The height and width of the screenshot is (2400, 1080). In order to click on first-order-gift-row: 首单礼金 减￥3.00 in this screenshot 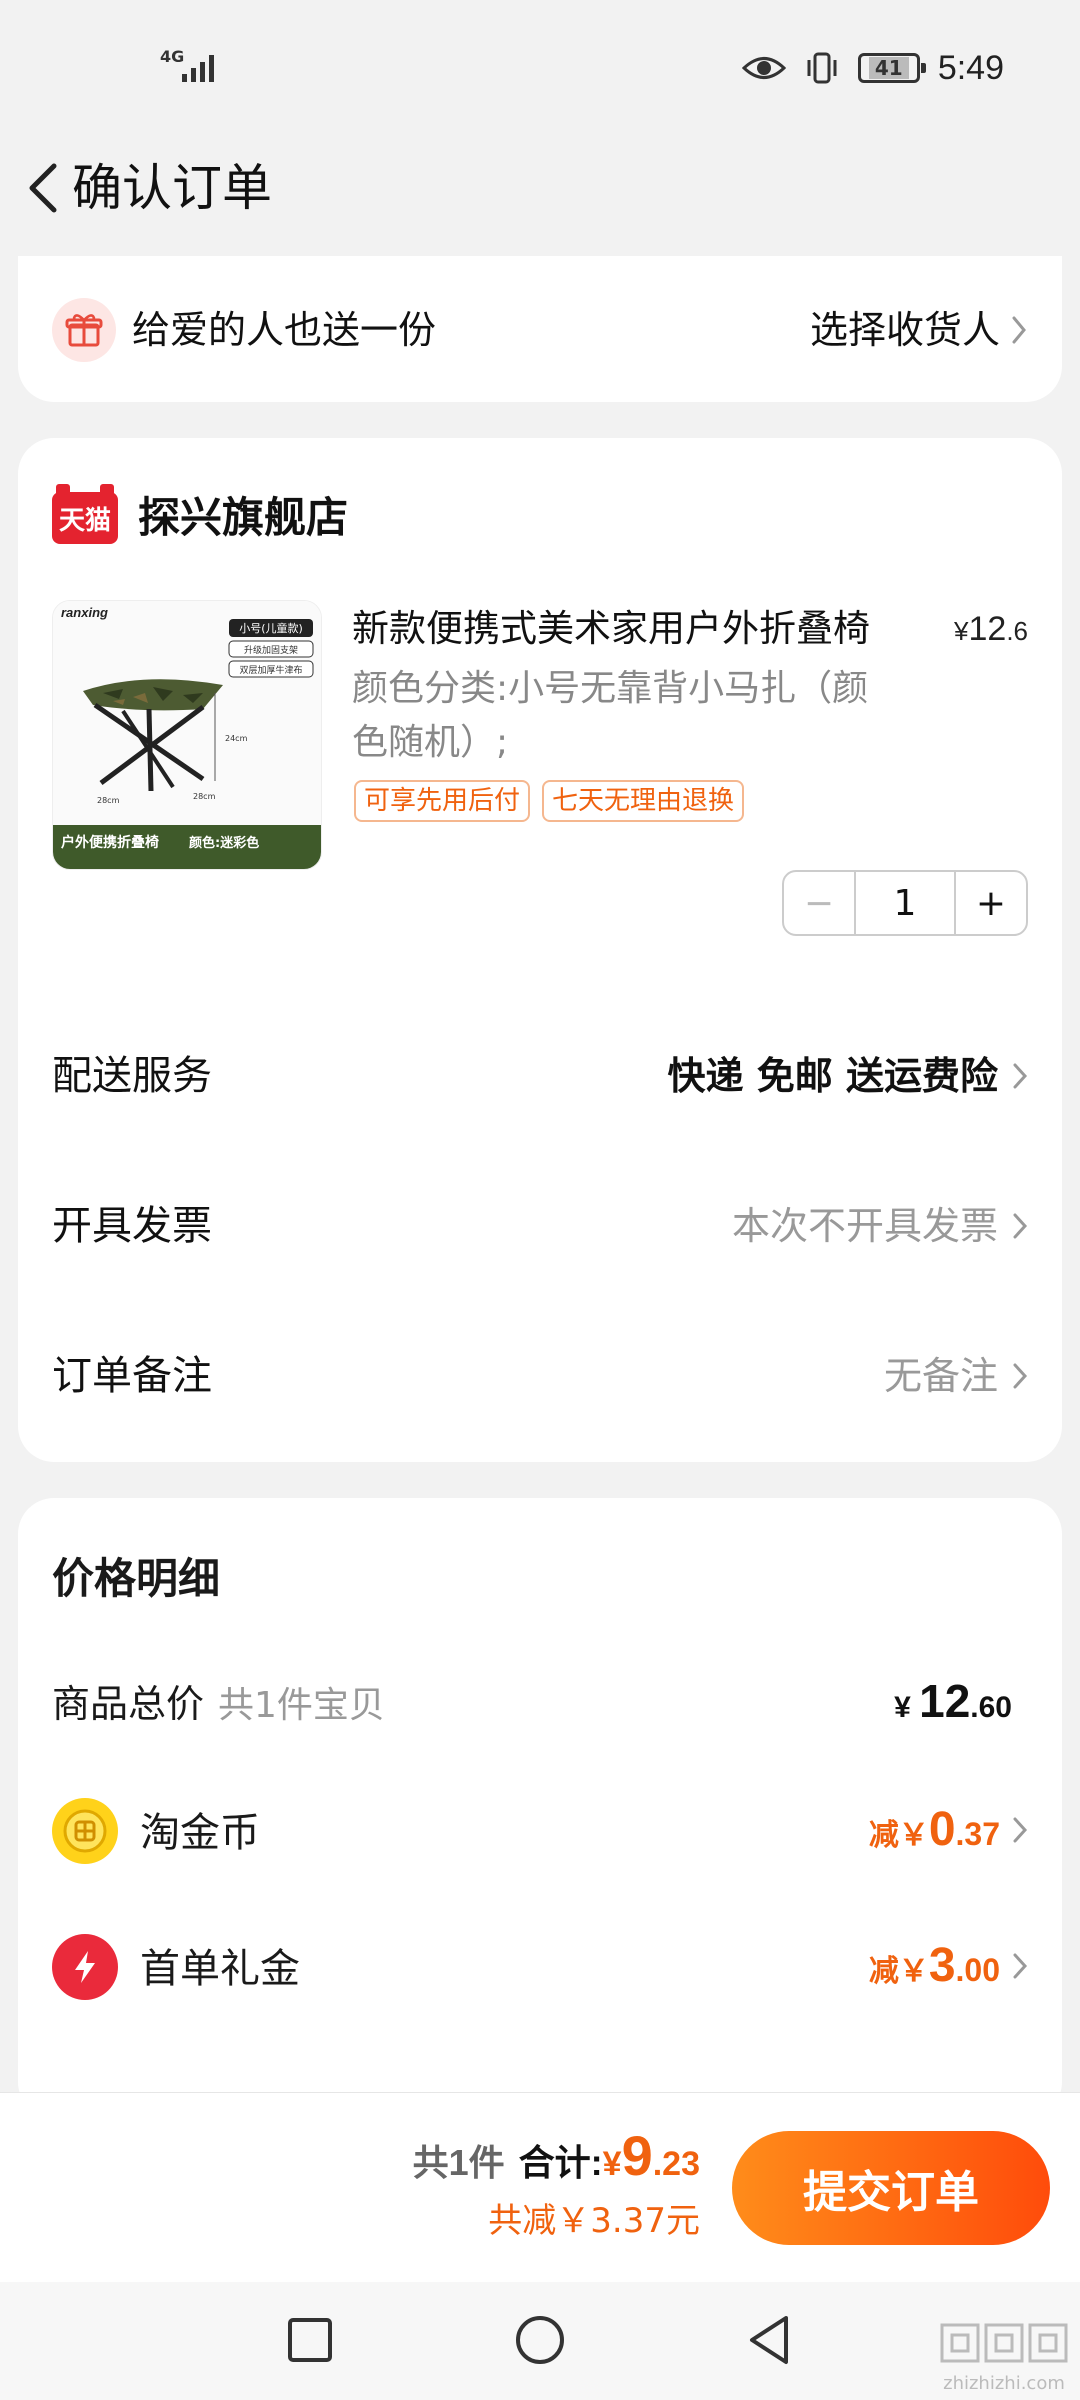, I will do `click(540, 1969)`.